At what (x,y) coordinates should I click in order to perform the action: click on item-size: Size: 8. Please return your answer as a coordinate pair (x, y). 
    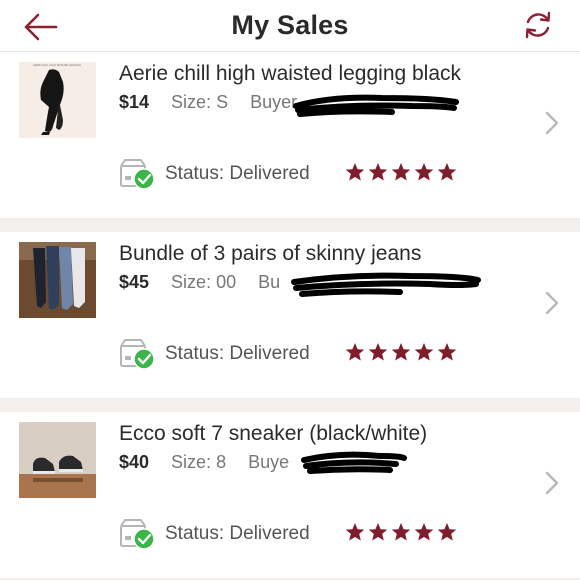
    Looking at the image, I should click on (199, 462).